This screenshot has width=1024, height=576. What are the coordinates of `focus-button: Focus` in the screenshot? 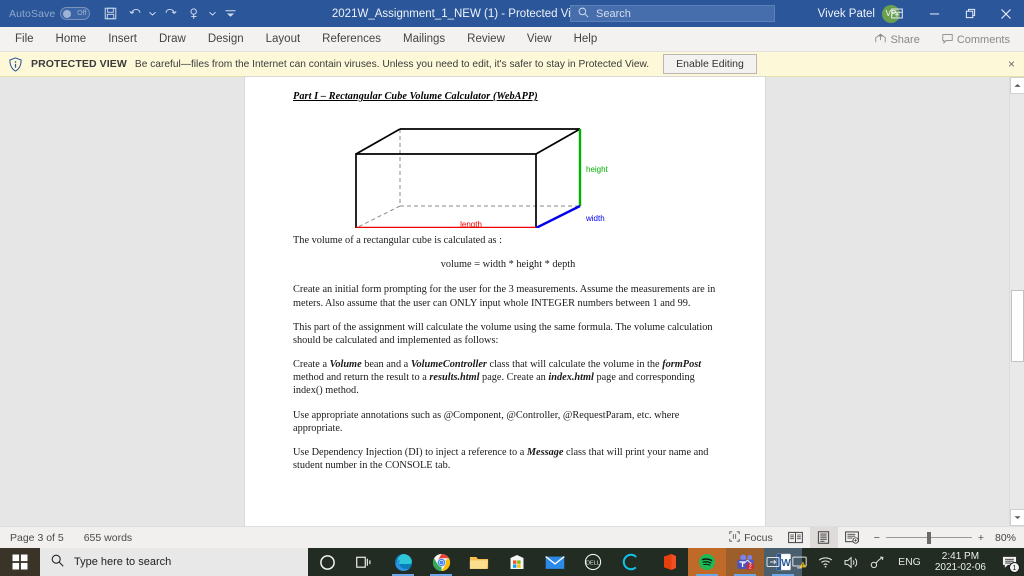 It's located at (751, 538).